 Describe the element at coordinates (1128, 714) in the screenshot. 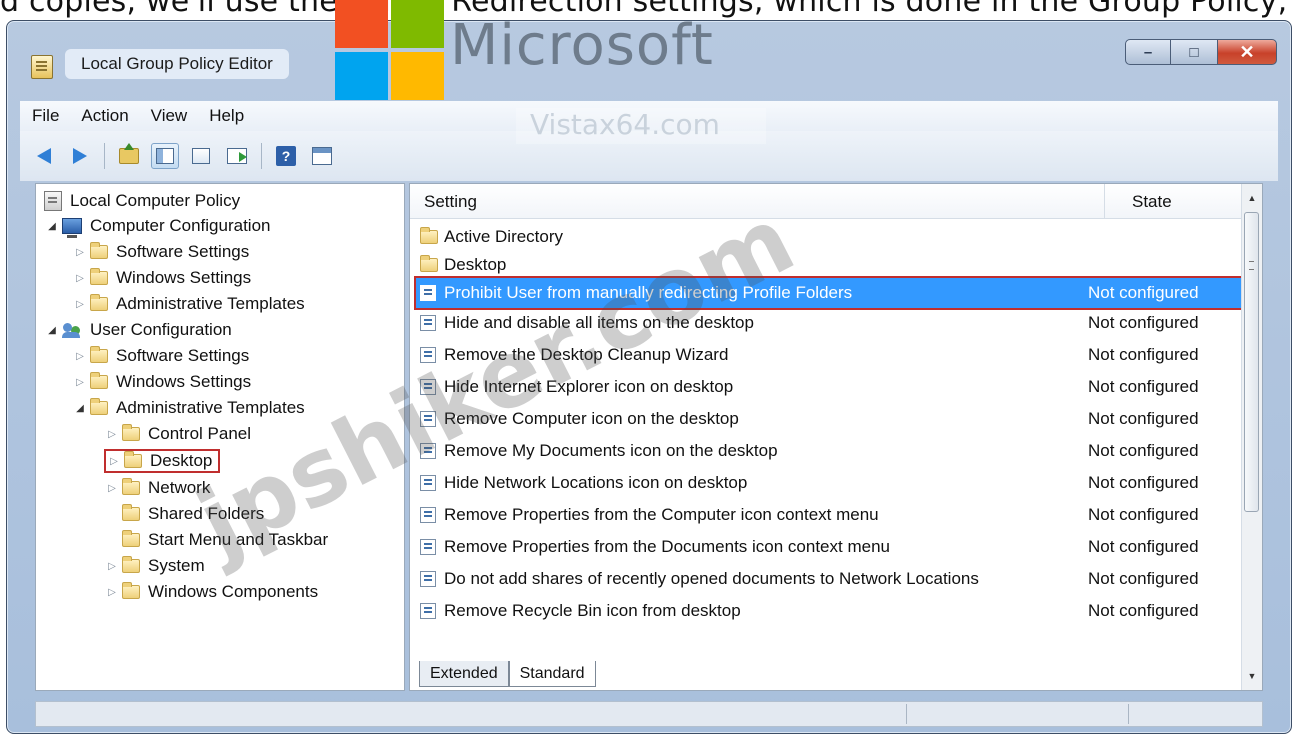

I see `status-divider` at that location.